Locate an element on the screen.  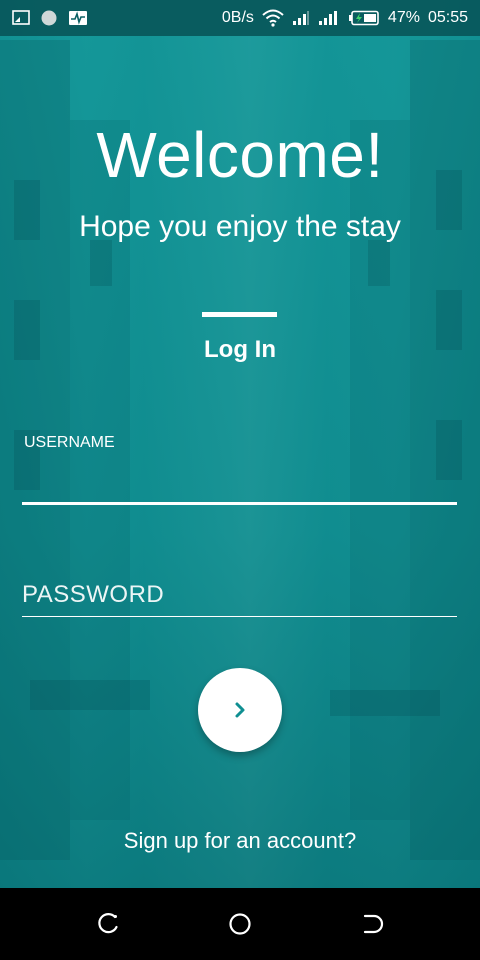
home-button is located at coordinates (240, 924).